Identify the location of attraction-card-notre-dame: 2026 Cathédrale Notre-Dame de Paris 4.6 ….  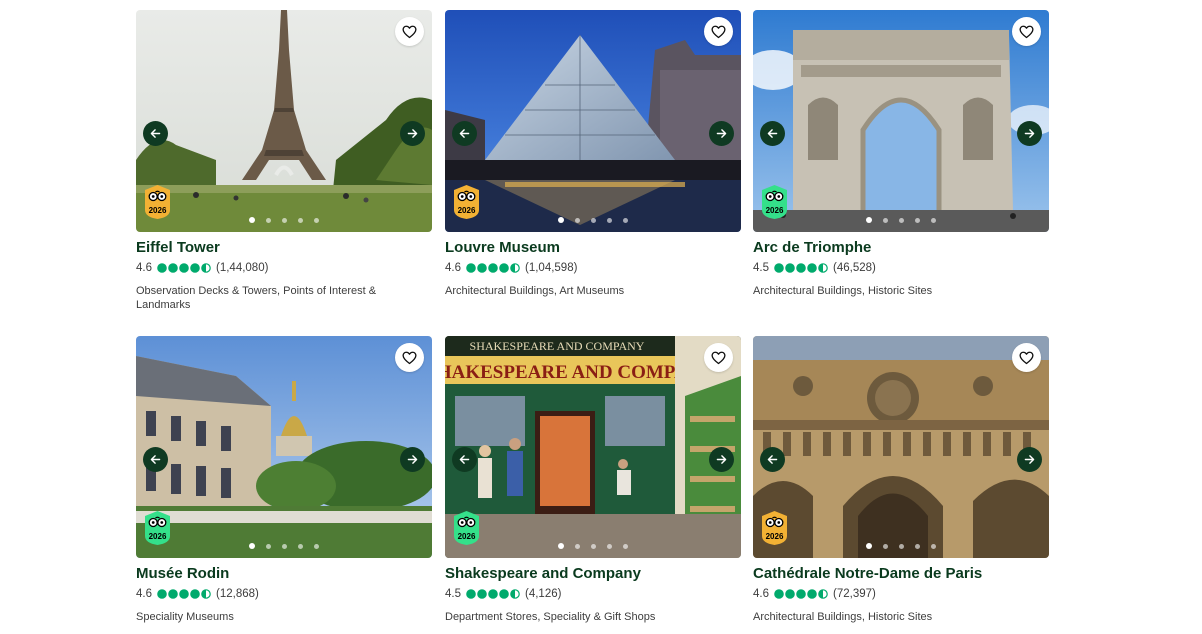
(901, 480).